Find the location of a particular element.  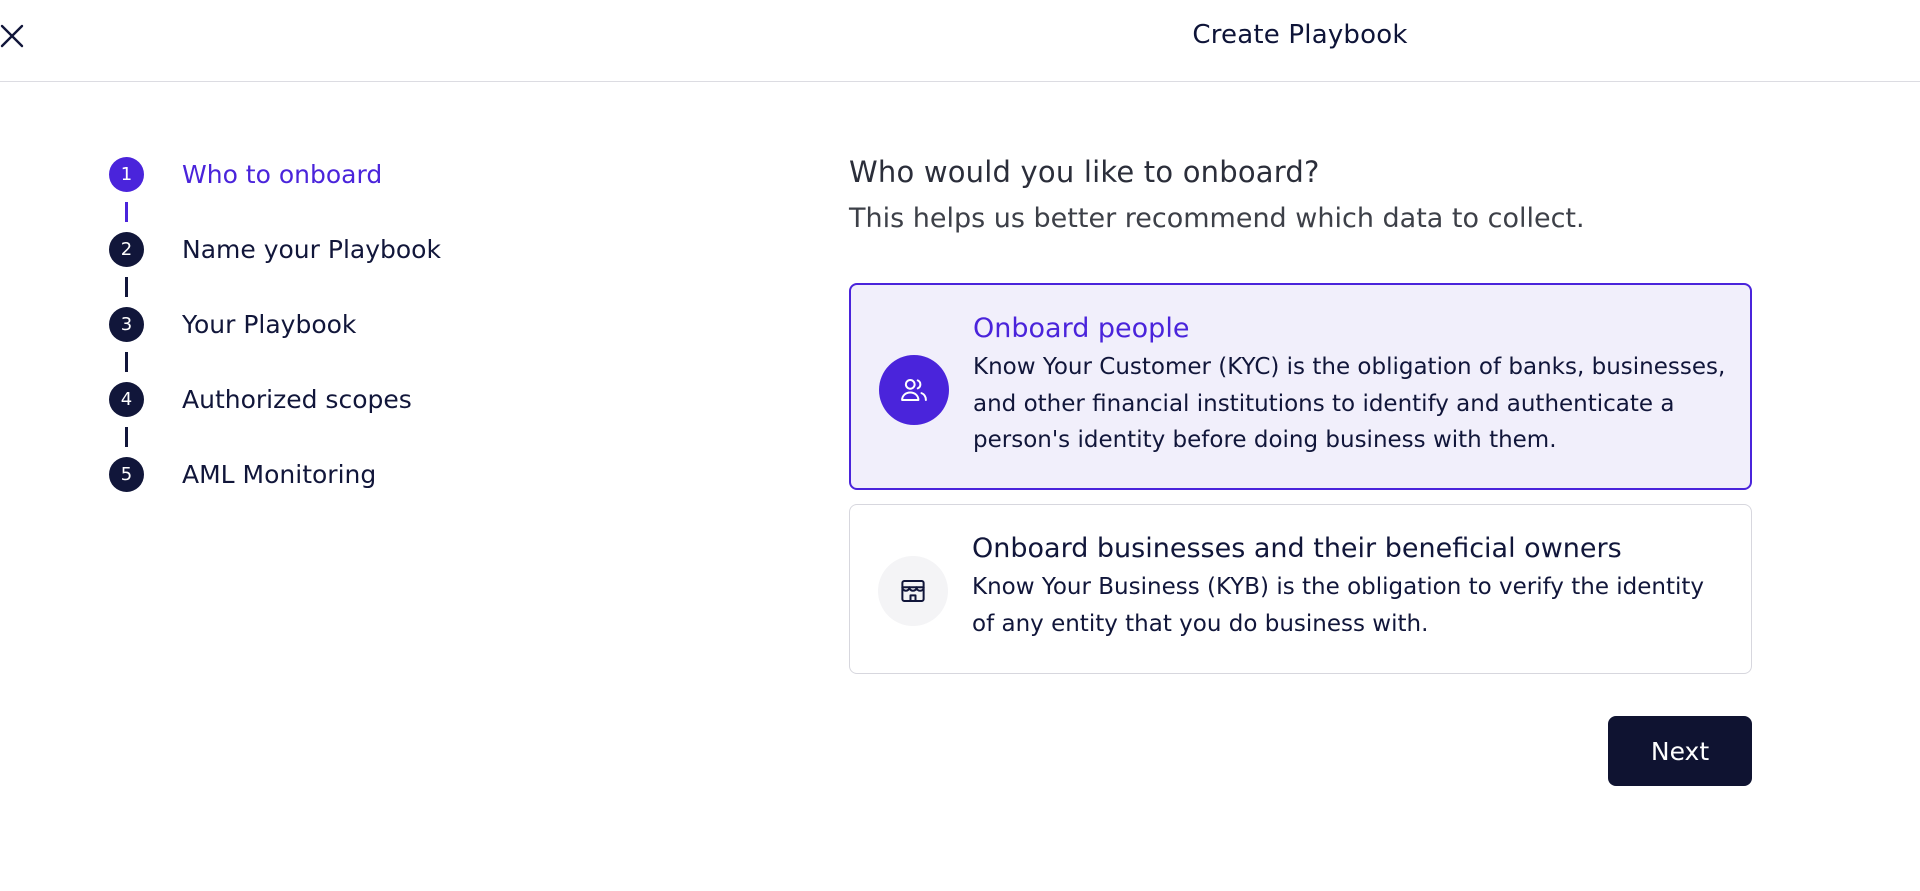

step-number: 5 is located at coordinates (126, 474).